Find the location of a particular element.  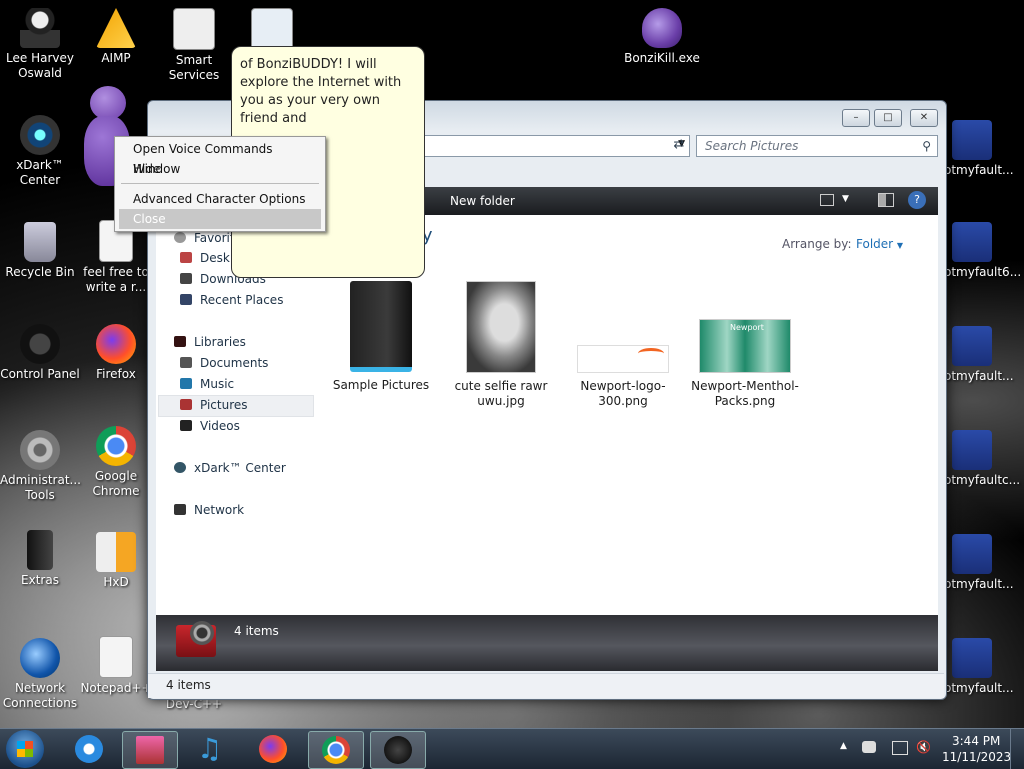

view-dropdown-icon: ▼ is located at coordinates (845, 199).